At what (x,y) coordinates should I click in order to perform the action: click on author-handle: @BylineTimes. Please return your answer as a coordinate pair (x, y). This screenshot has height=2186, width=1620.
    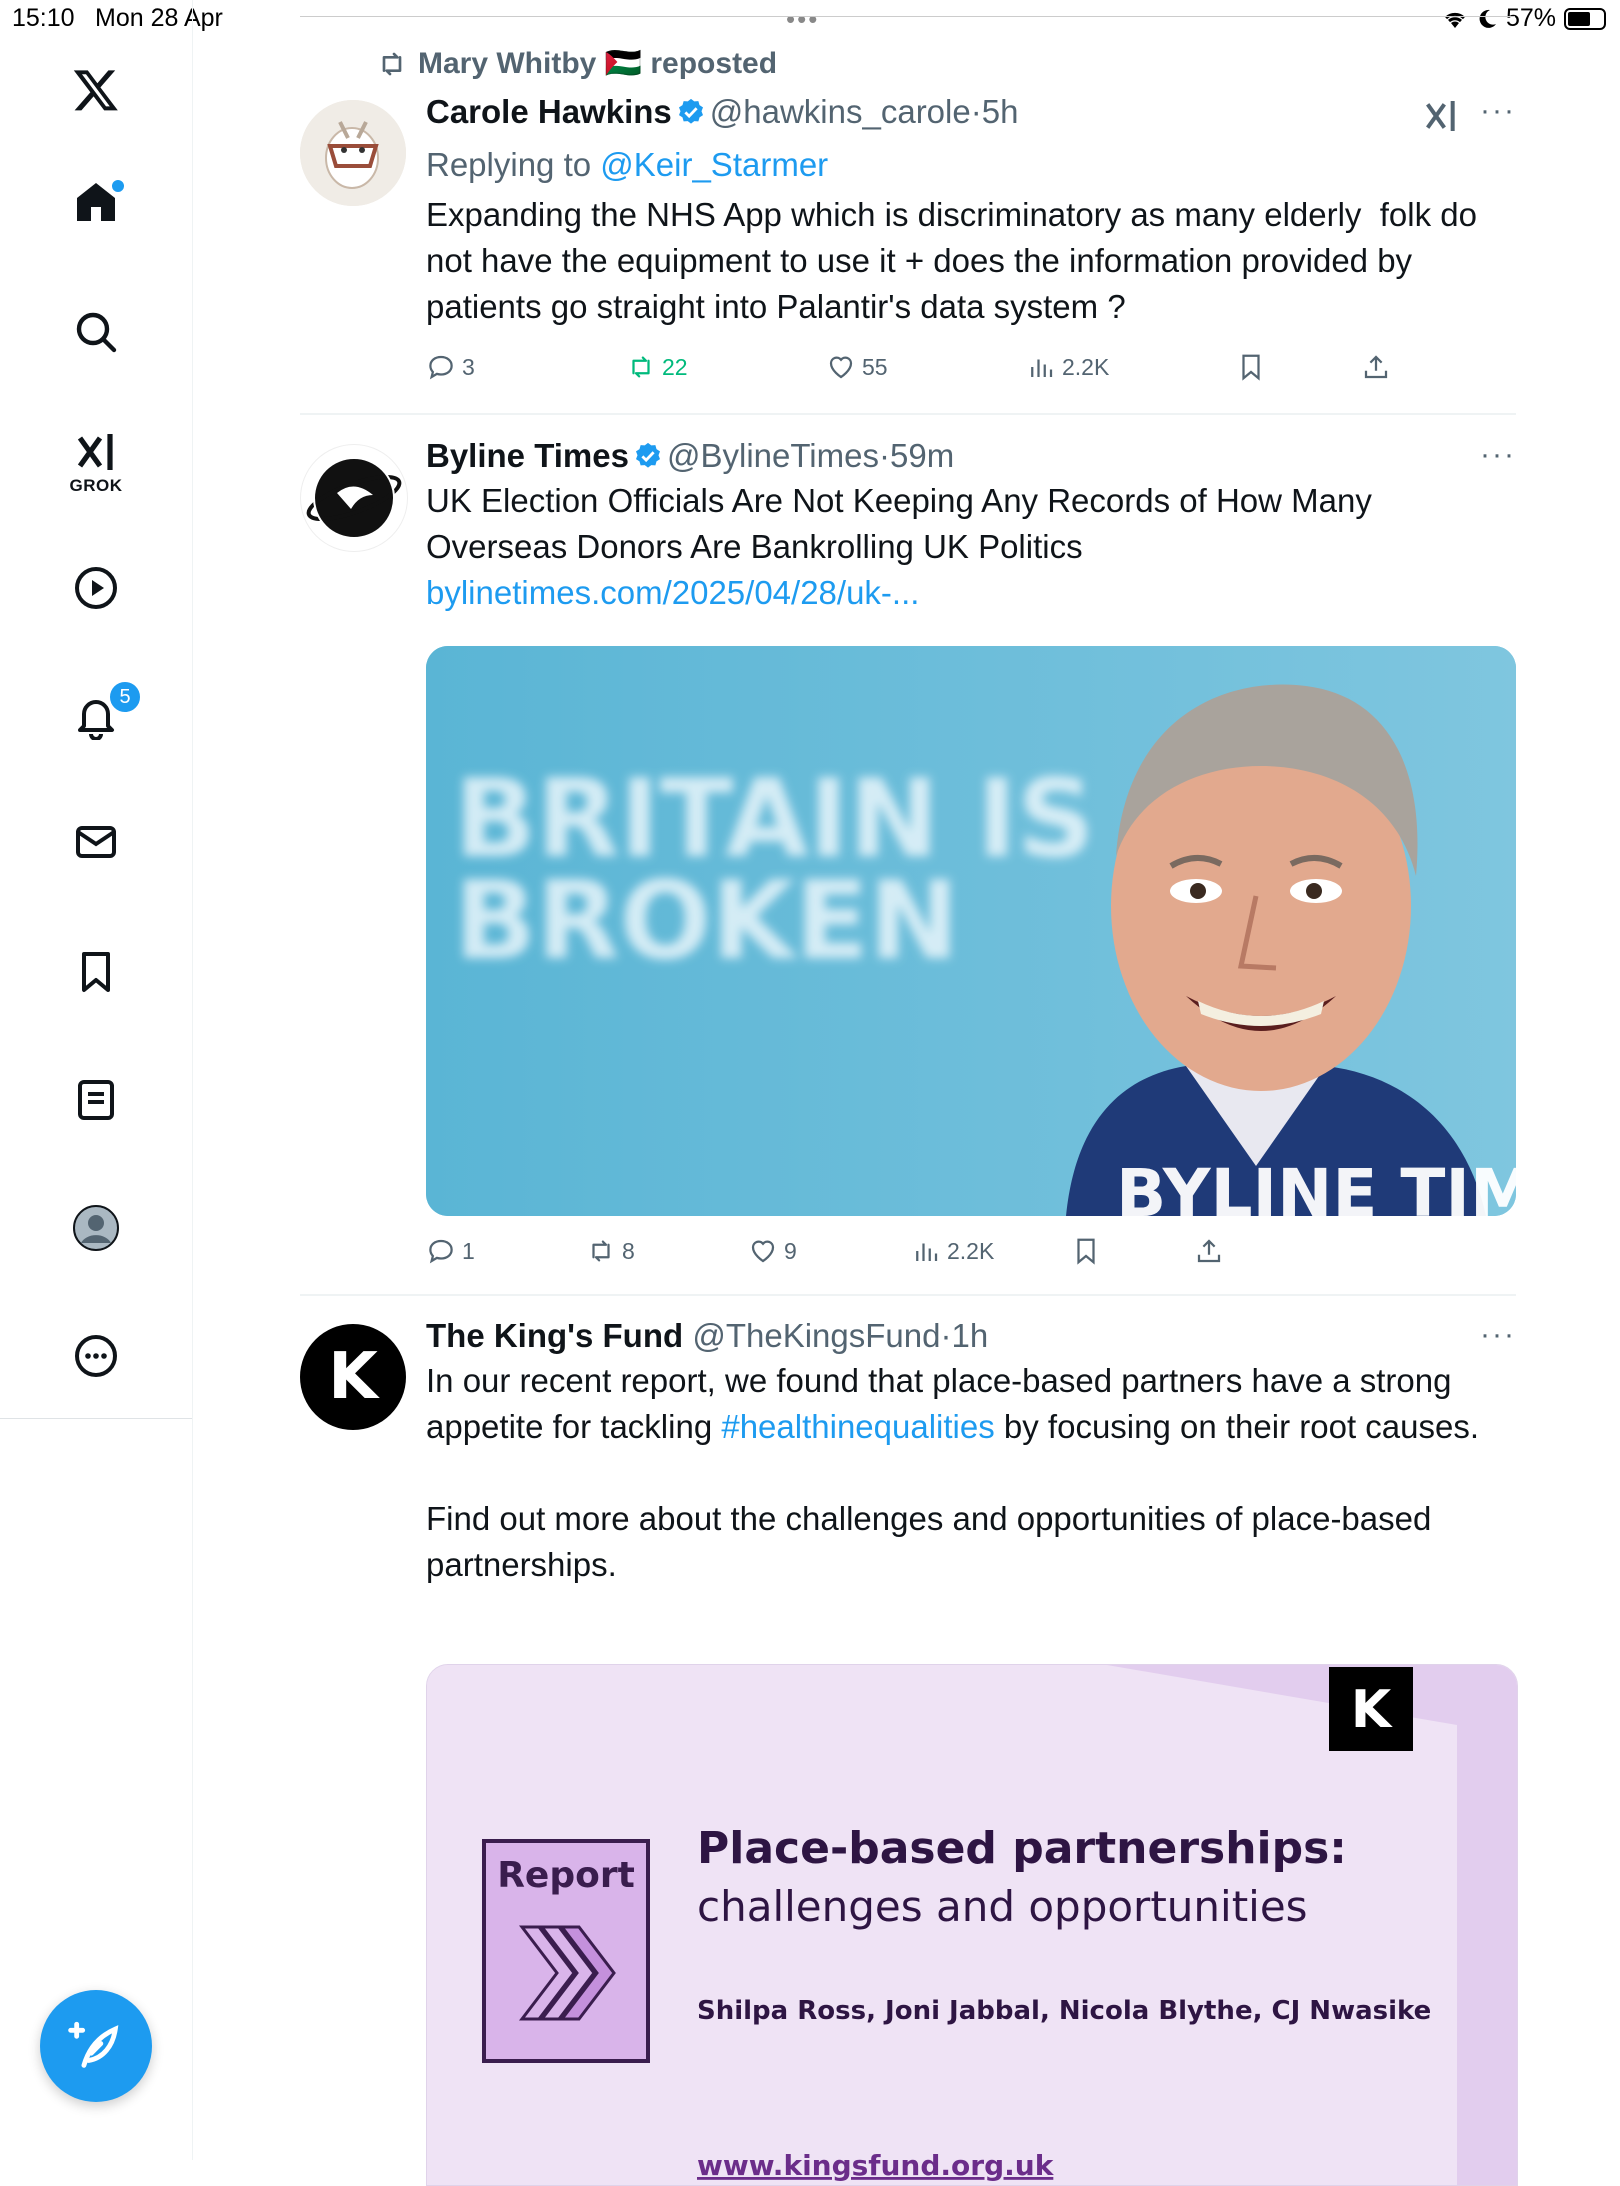
    Looking at the image, I should click on (773, 455).